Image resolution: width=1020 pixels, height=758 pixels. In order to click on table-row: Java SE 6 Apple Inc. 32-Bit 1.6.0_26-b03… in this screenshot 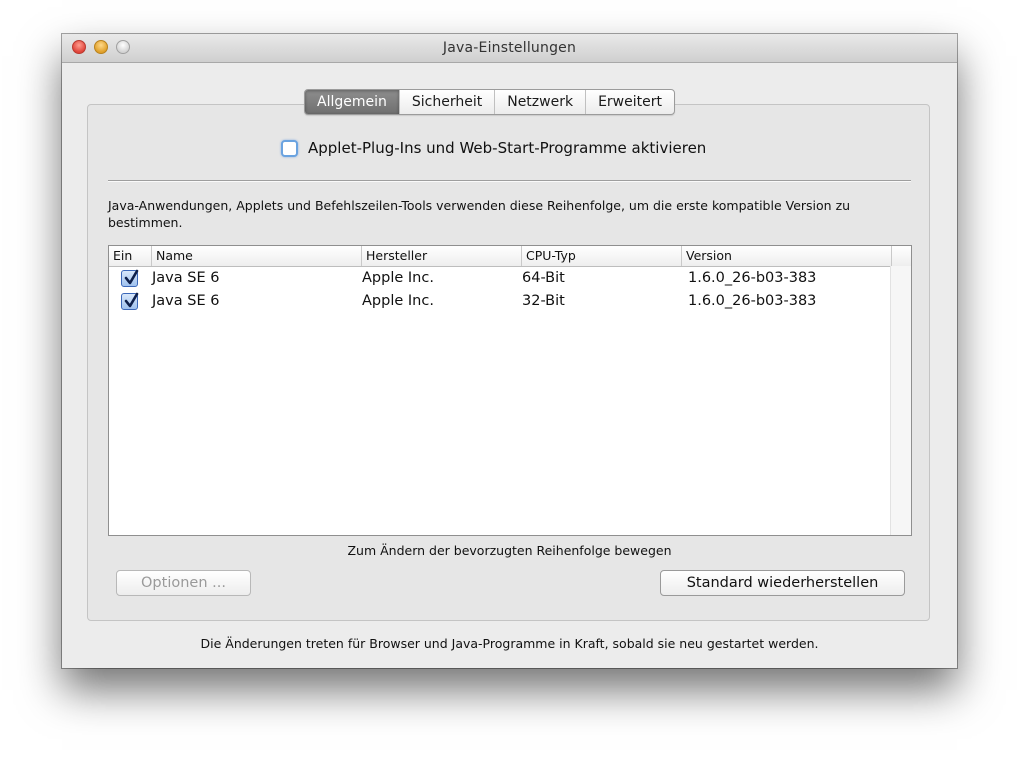, I will do `click(510, 301)`.